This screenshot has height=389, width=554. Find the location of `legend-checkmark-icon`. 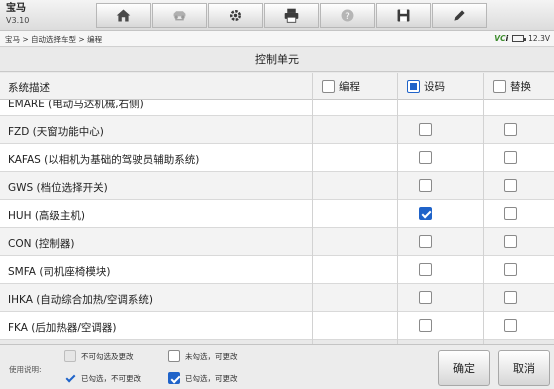

legend-checkmark-icon is located at coordinates (70, 378).